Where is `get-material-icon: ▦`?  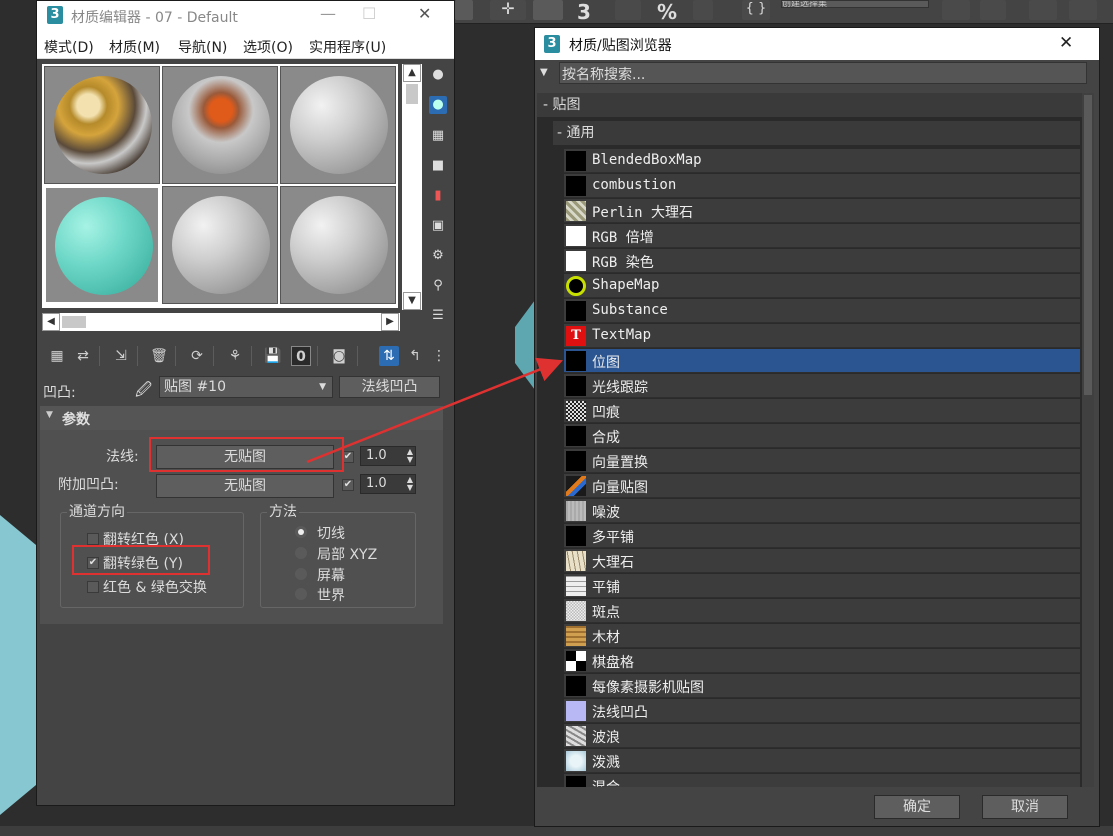
get-material-icon: ▦ is located at coordinates (57, 356).